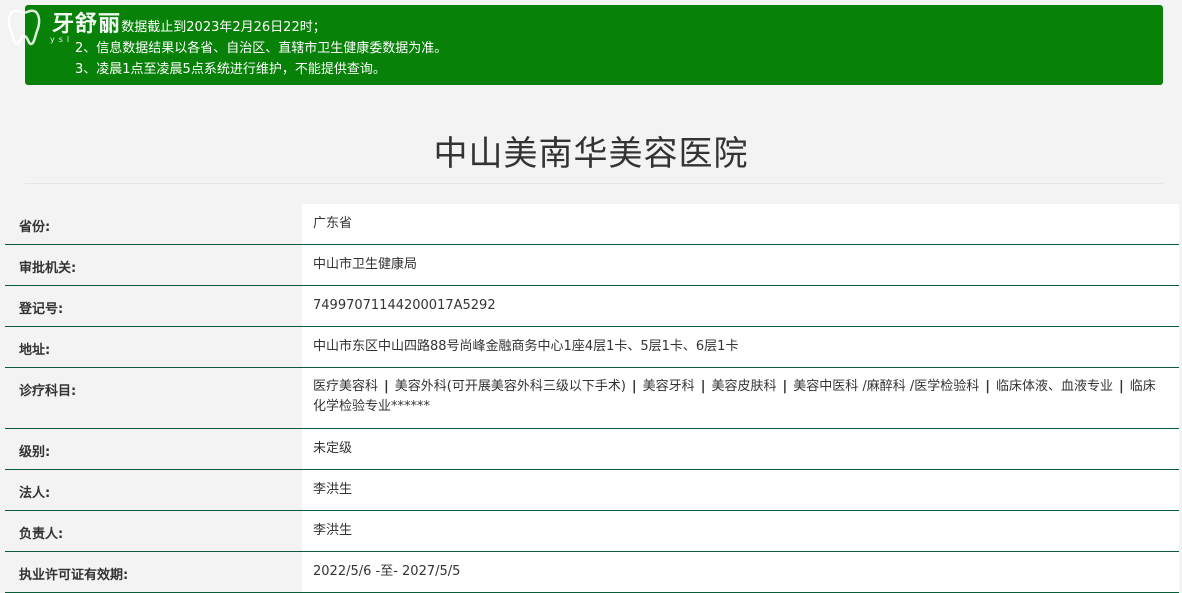 This screenshot has width=1182, height=593. Describe the element at coordinates (886, 386) in the screenshot. I see `department-item: 美容中医科 /麻醉科 /医学检验科` at that location.